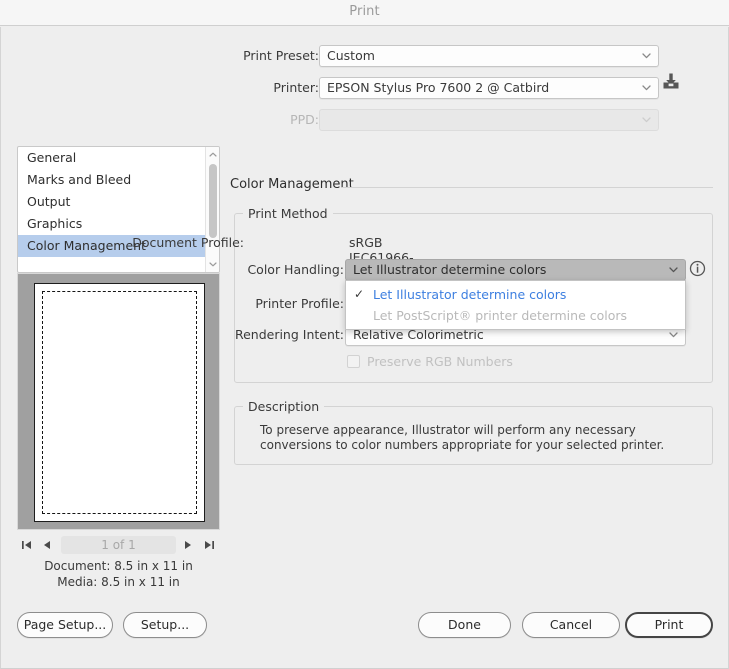 The height and width of the screenshot is (669, 729). Describe the element at coordinates (118, 202) in the screenshot. I see `sidebar-item-output: Output` at that location.